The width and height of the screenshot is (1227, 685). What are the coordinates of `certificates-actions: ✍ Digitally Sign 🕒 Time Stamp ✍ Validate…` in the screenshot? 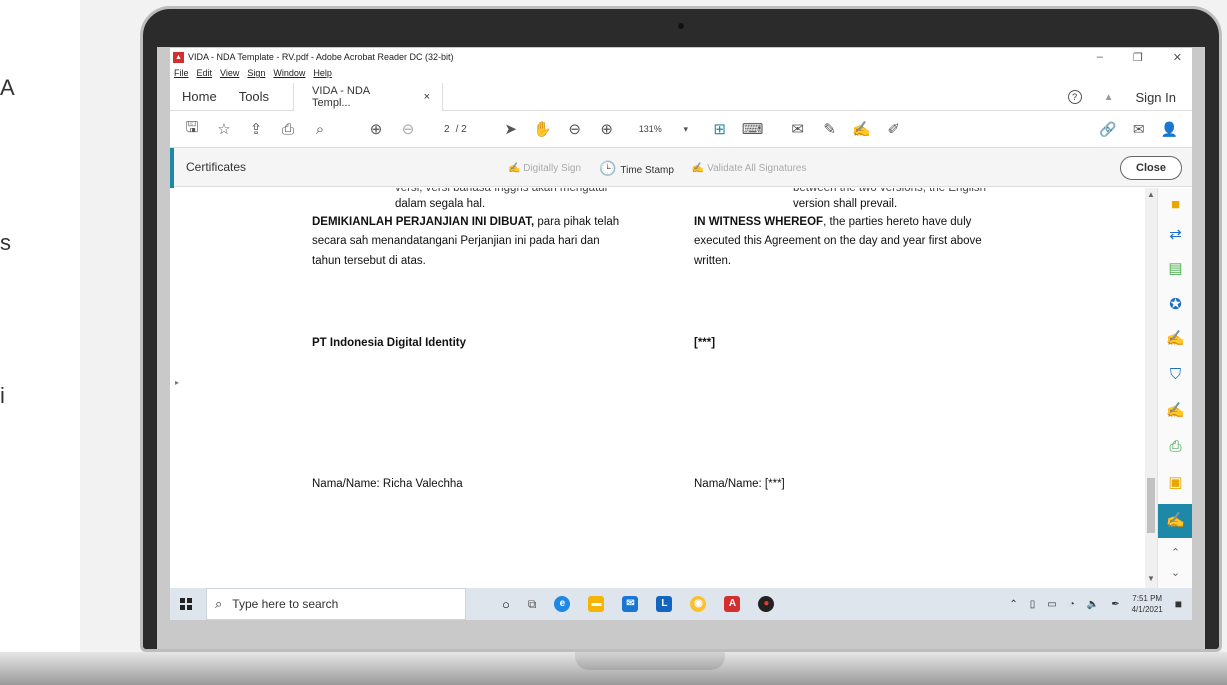 It's located at (657, 168).